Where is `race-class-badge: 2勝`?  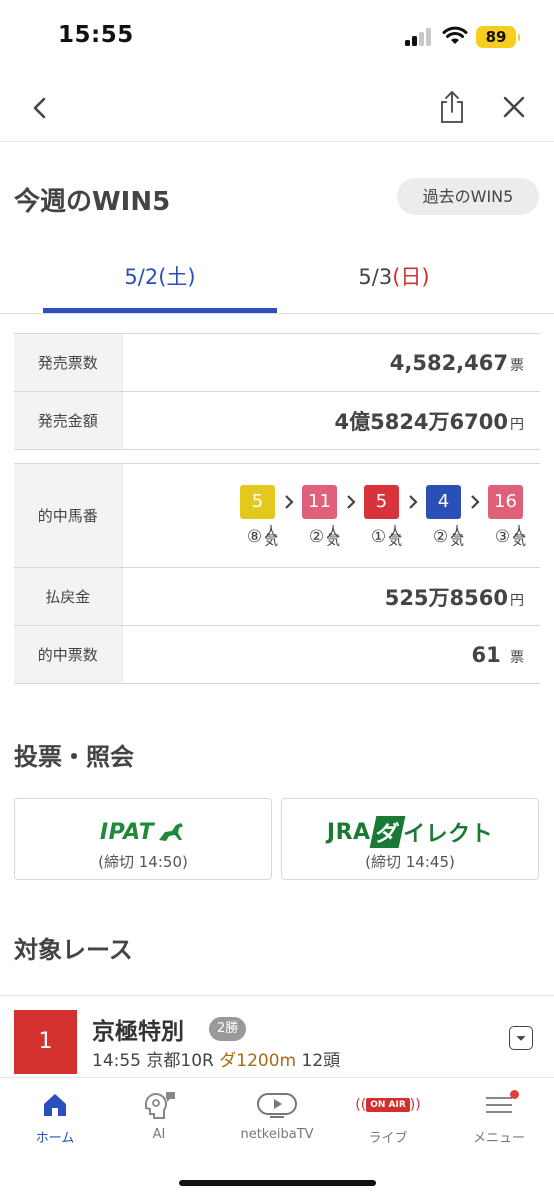 race-class-badge: 2勝 is located at coordinates (228, 1029).